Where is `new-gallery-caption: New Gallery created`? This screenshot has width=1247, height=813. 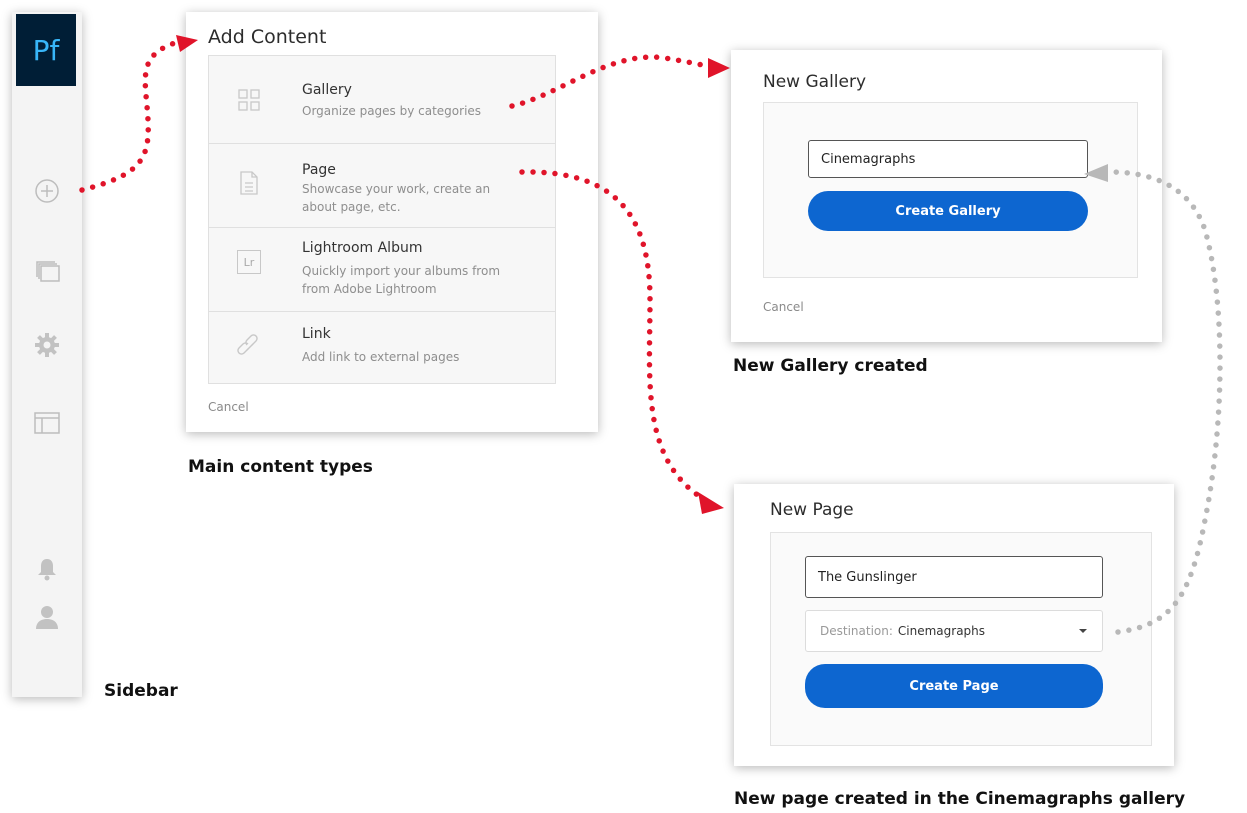
new-gallery-caption: New Gallery created is located at coordinates (830, 366).